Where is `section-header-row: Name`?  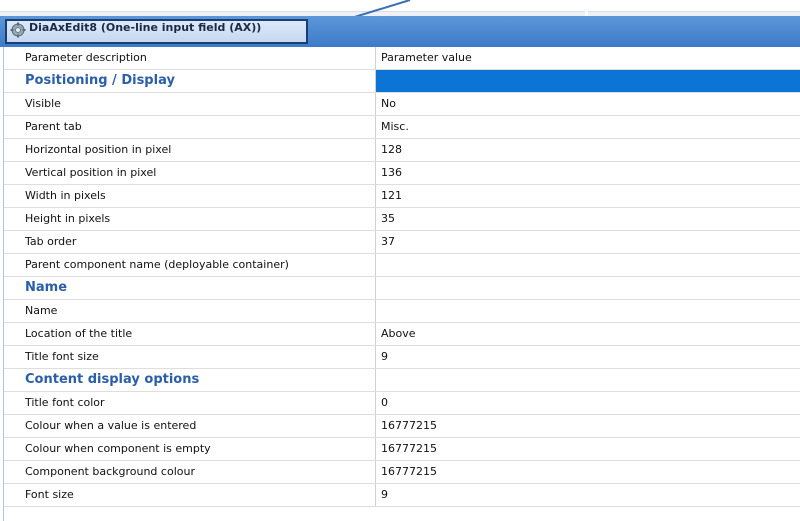
section-header-row: Name is located at coordinates (402, 288).